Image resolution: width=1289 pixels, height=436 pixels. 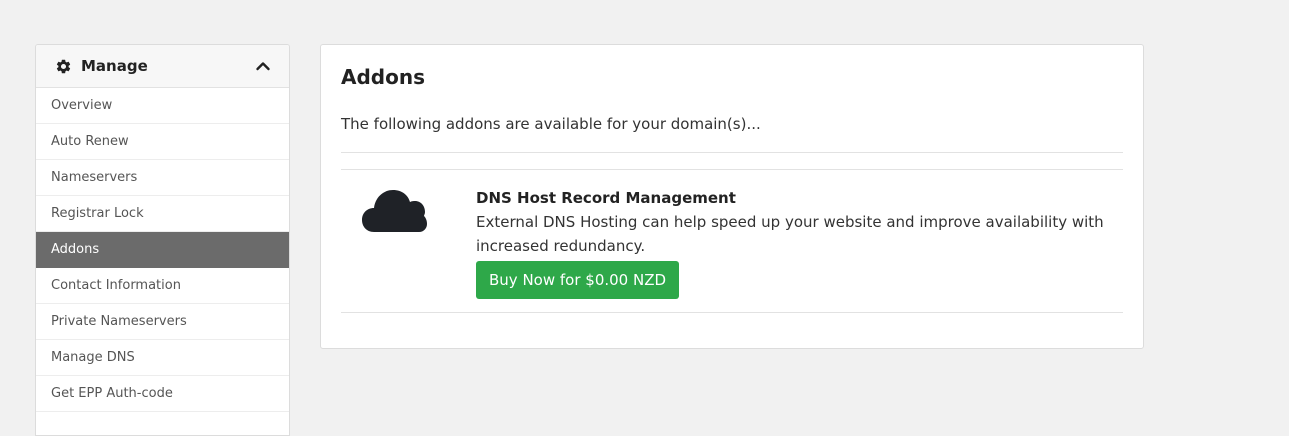 I want to click on sidebar-item-manage-dns: Manage DNS, so click(x=162, y=358).